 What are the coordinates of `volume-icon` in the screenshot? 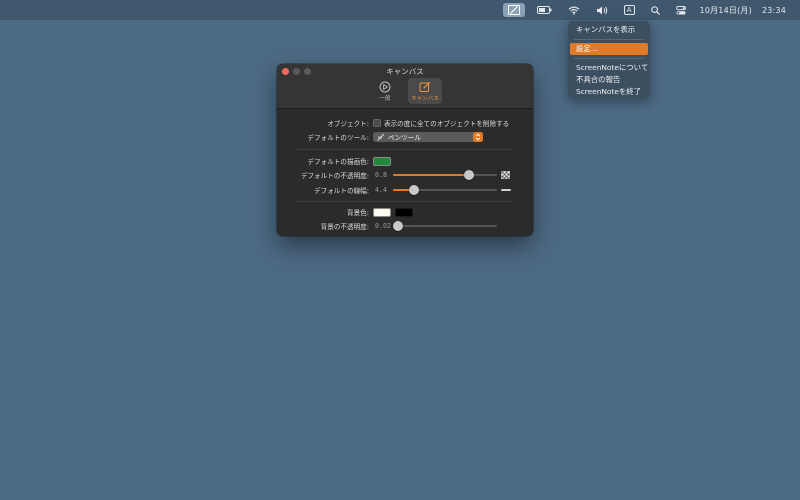 It's located at (602, 10).